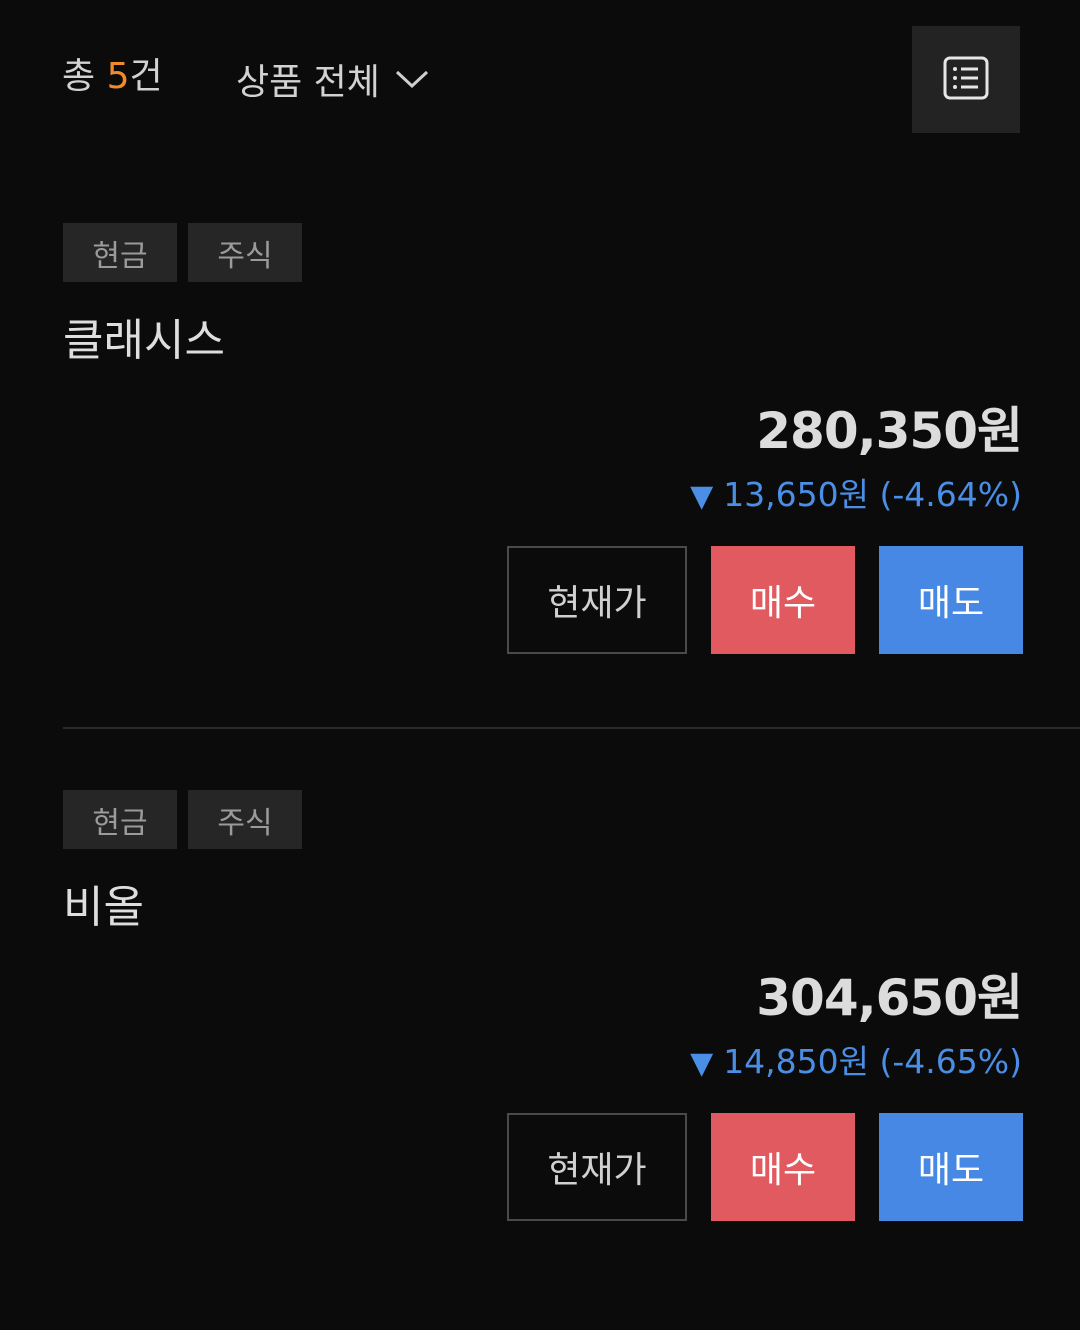  What do you see at coordinates (412, 79) in the screenshot?
I see `chevron-down-icon` at bounding box center [412, 79].